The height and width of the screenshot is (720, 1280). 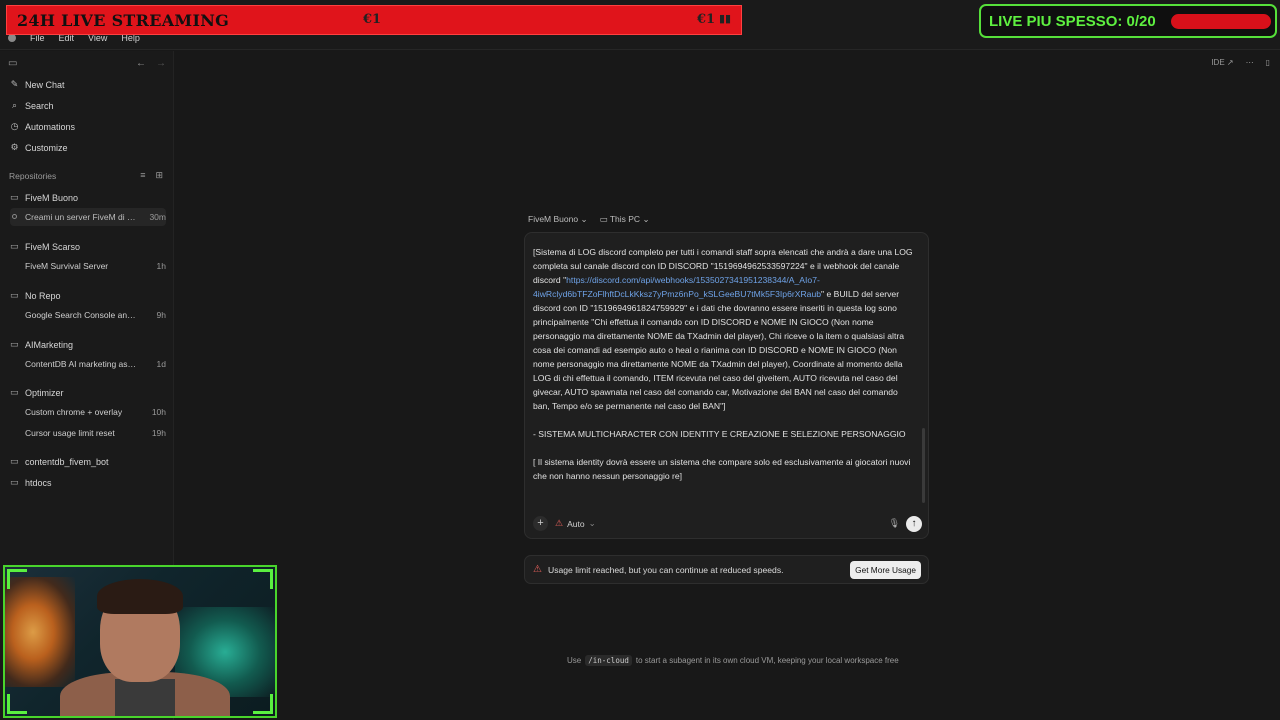 I want to click on get-more-usage-button: Get More Usage, so click(x=885, y=570).